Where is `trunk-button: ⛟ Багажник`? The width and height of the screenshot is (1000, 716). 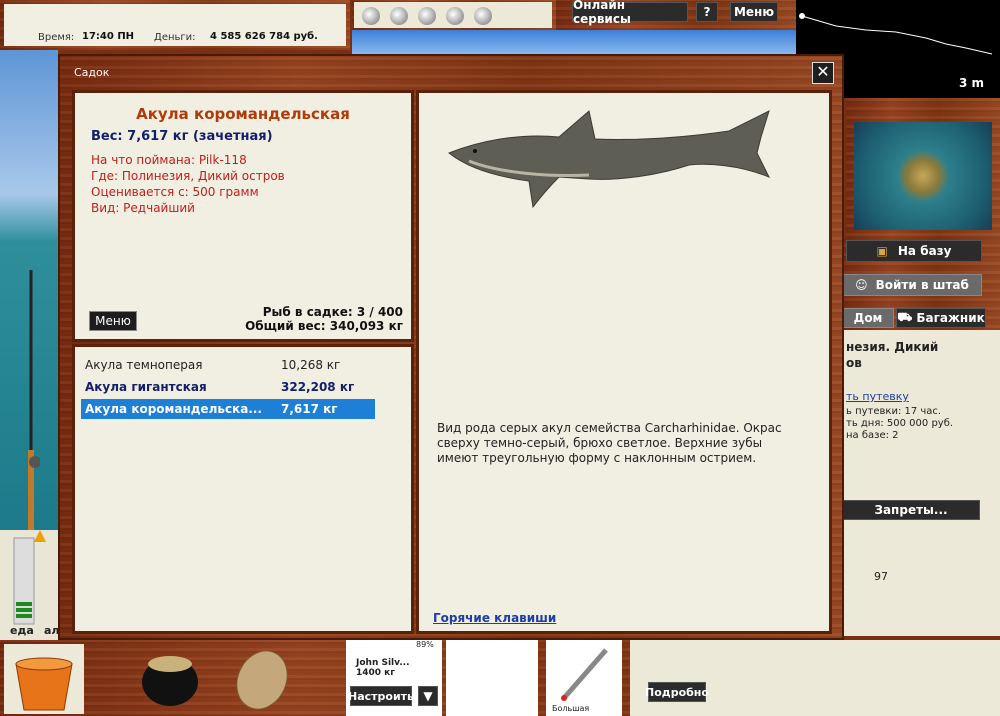
trunk-button: ⛟ Багажник is located at coordinates (941, 318).